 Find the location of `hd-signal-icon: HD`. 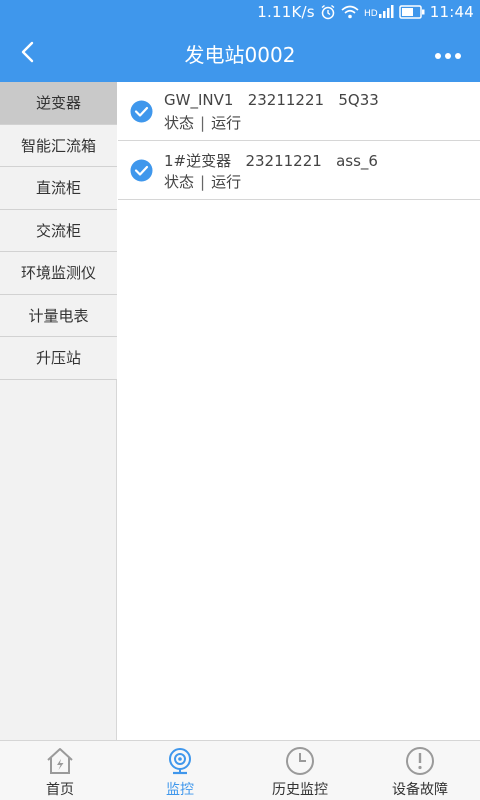

hd-signal-icon: HD is located at coordinates (379, 12).